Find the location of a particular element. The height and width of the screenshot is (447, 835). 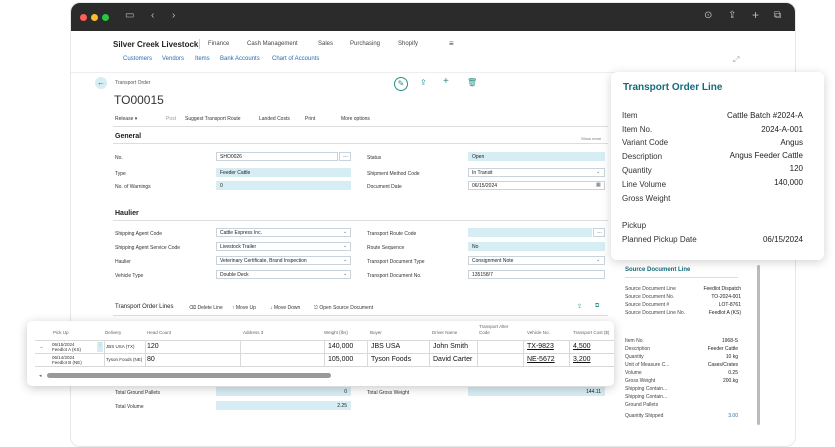

minimize-window-button is located at coordinates (94, 17).